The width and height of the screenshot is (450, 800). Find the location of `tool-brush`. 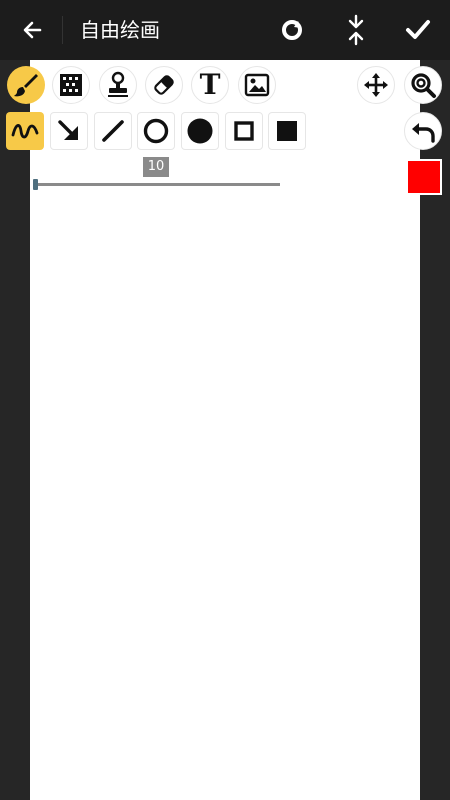

tool-brush is located at coordinates (26, 85).